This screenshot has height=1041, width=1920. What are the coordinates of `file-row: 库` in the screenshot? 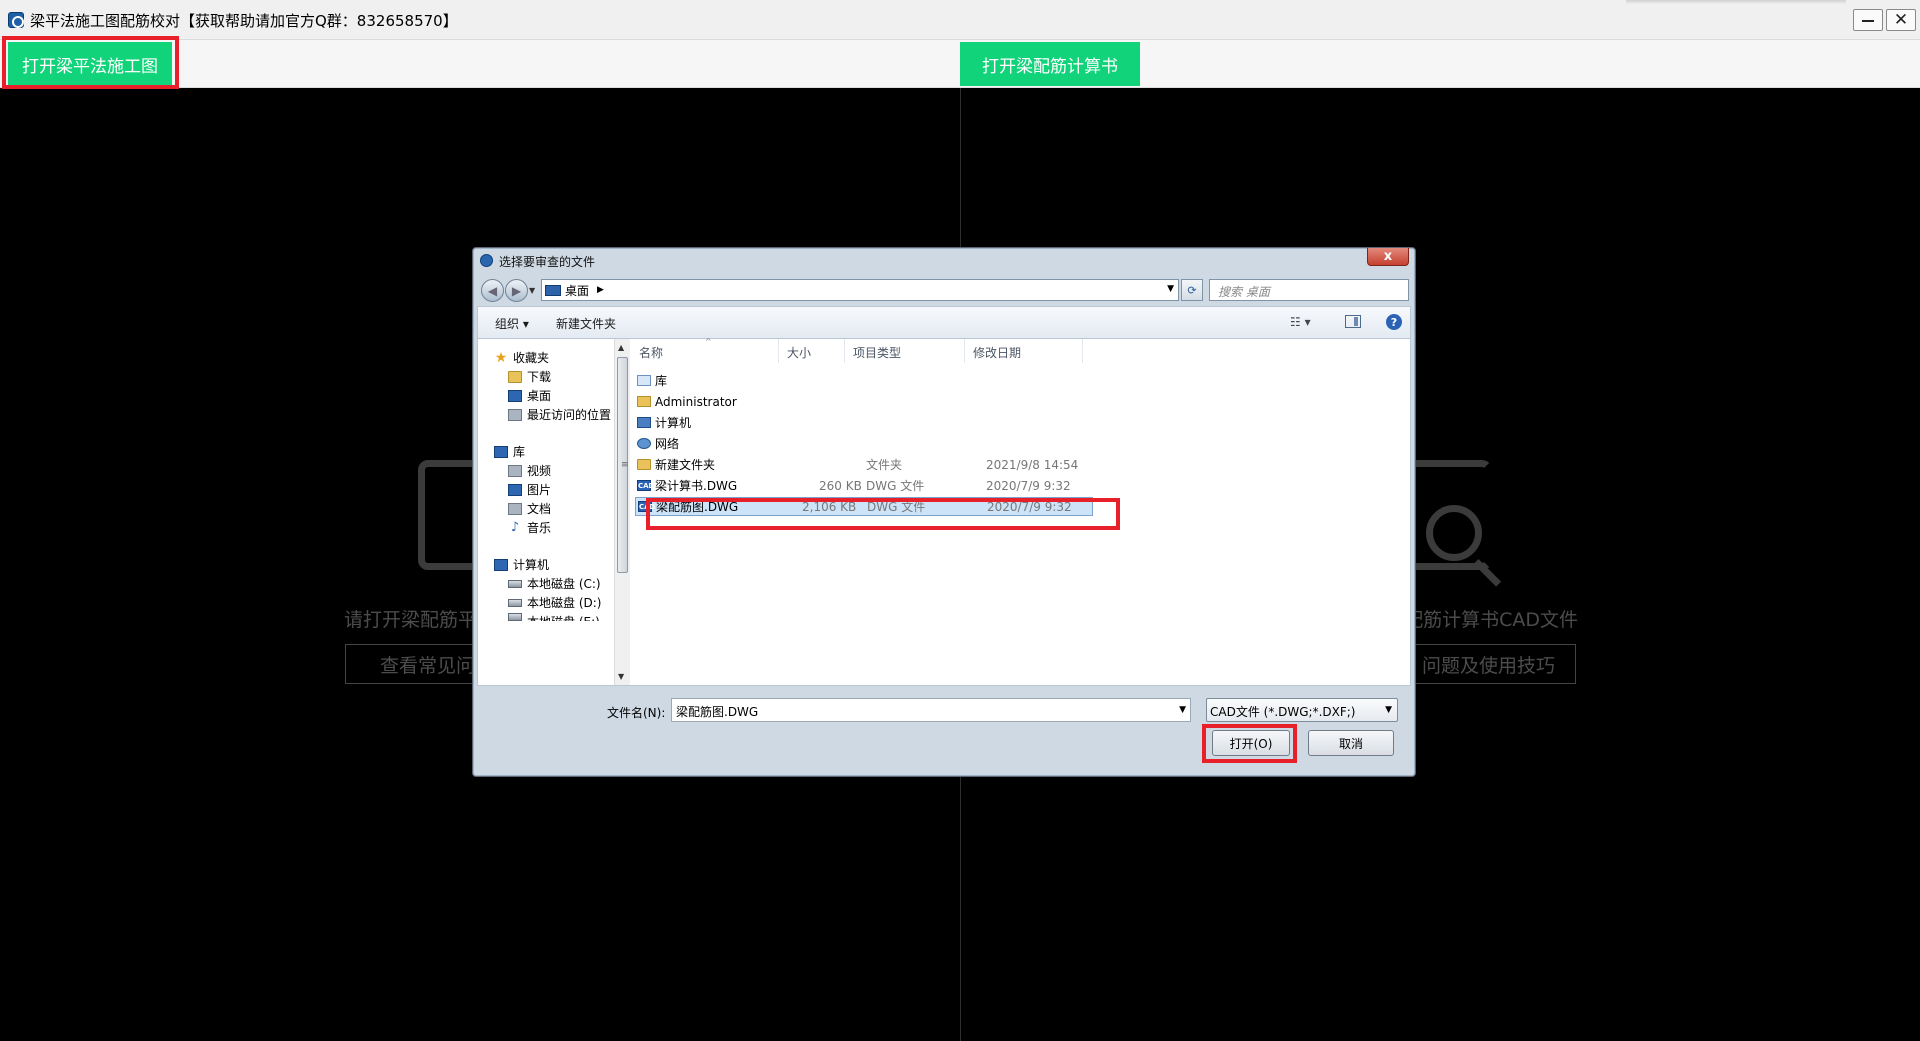 It's located at (827, 380).